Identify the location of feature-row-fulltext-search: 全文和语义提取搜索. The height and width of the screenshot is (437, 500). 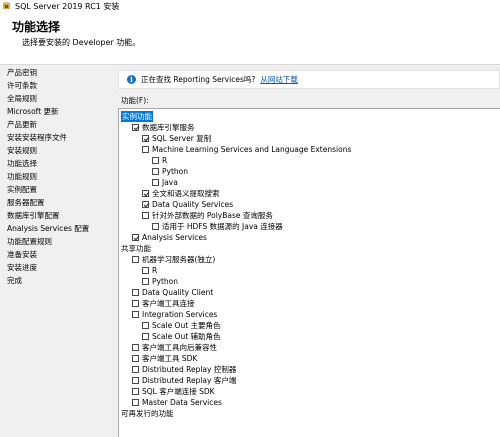
(181, 193).